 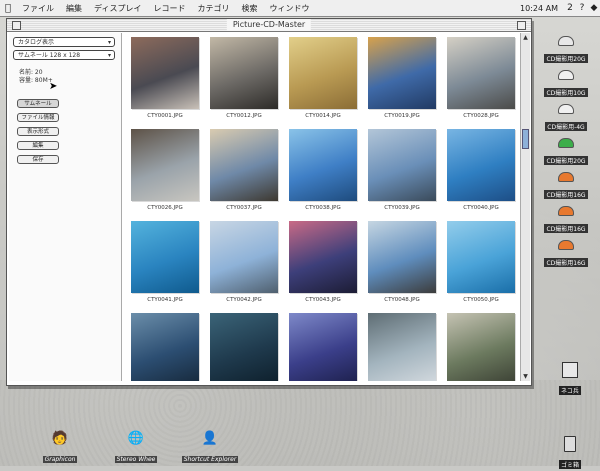 I want to click on menu-file: ファイル, so click(x=38, y=8).